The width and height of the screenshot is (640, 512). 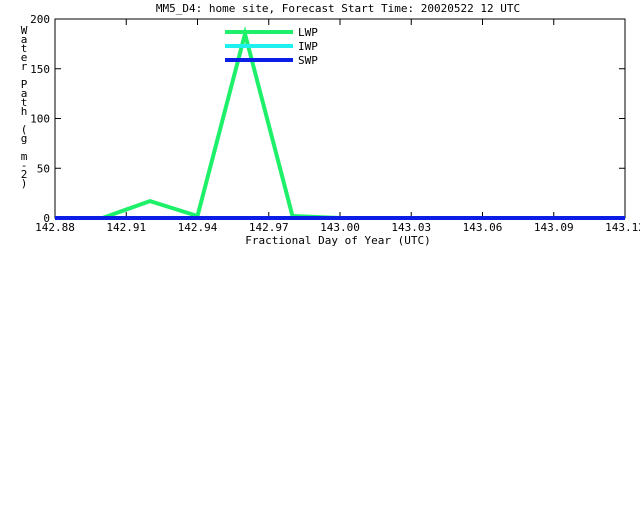 I want to click on y-axis-label-char: g, so click(x=24, y=138).